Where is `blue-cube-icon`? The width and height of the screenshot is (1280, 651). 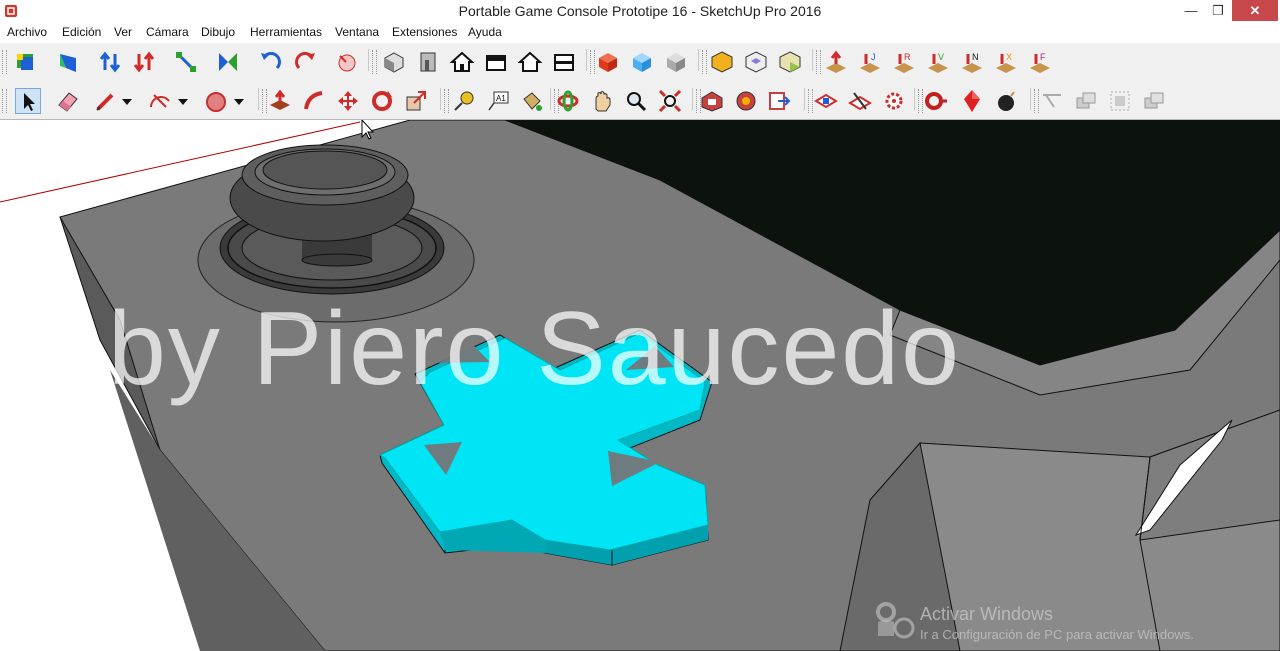 blue-cube-icon is located at coordinates (642, 62).